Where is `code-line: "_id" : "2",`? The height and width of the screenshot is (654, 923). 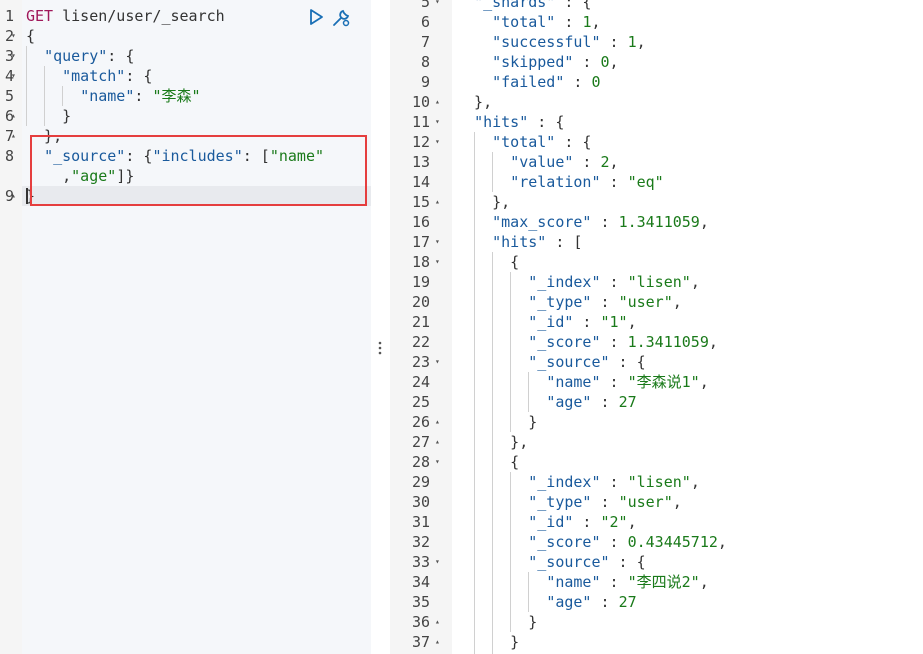 code-line: "_id" : "2", is located at coordinates (546, 522).